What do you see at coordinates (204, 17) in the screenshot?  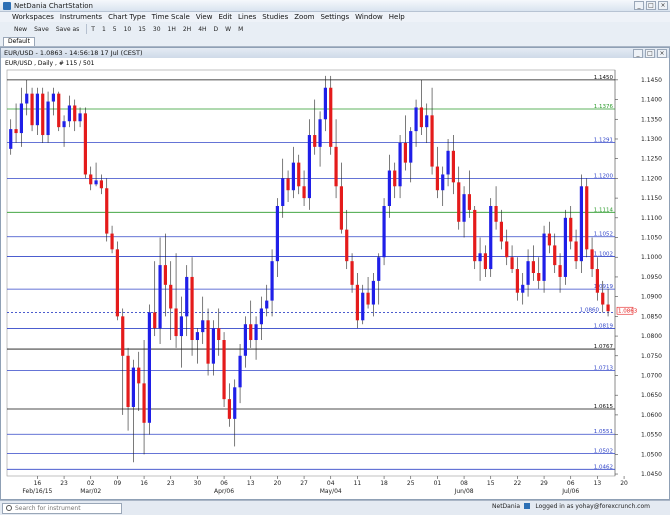 I see `menu-view: View` at bounding box center [204, 17].